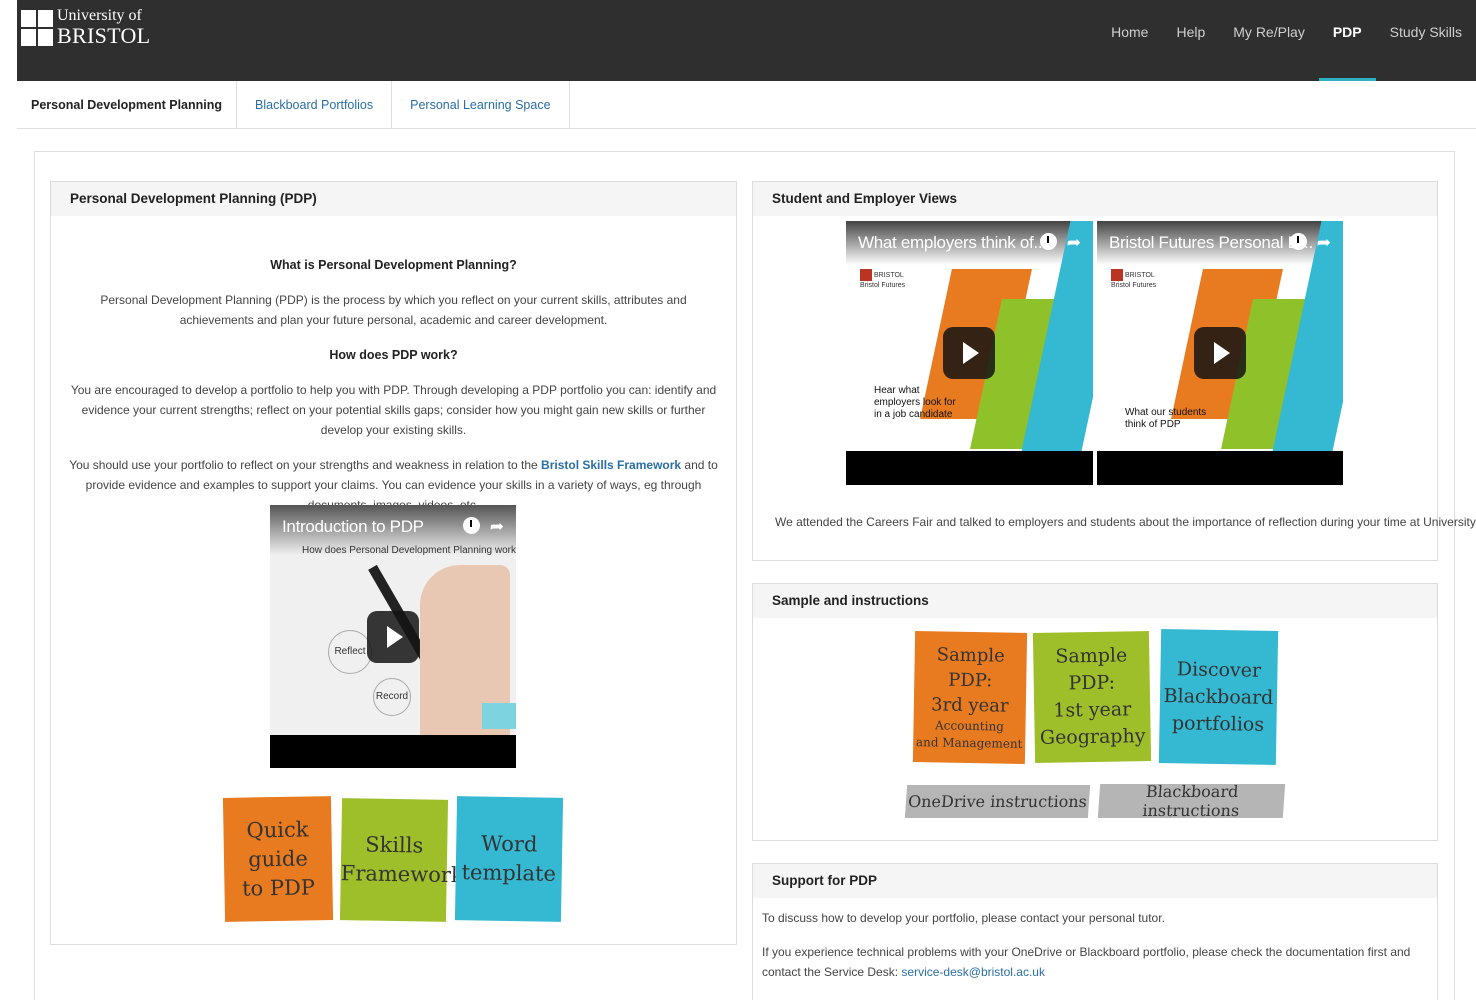 This screenshot has width=1476, height=1000. I want to click on service-desk-email-link: service-desk@bristol.ac.uk, so click(973, 972).